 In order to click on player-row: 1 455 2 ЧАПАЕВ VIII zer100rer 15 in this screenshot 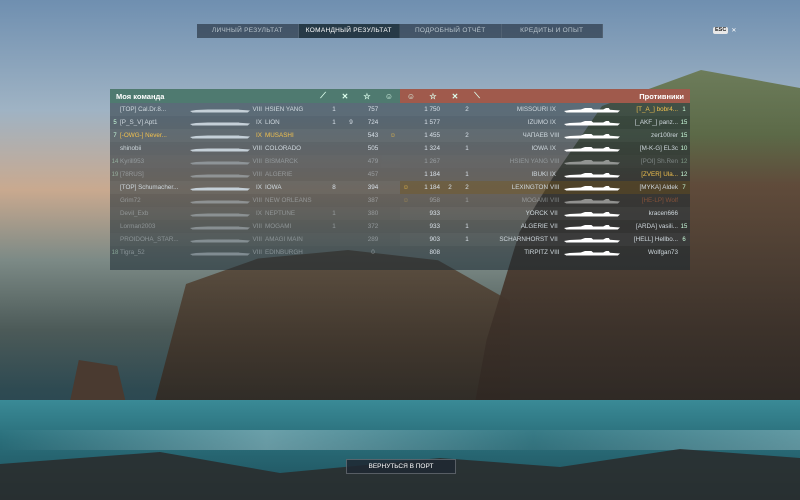, I will do `click(545, 135)`.